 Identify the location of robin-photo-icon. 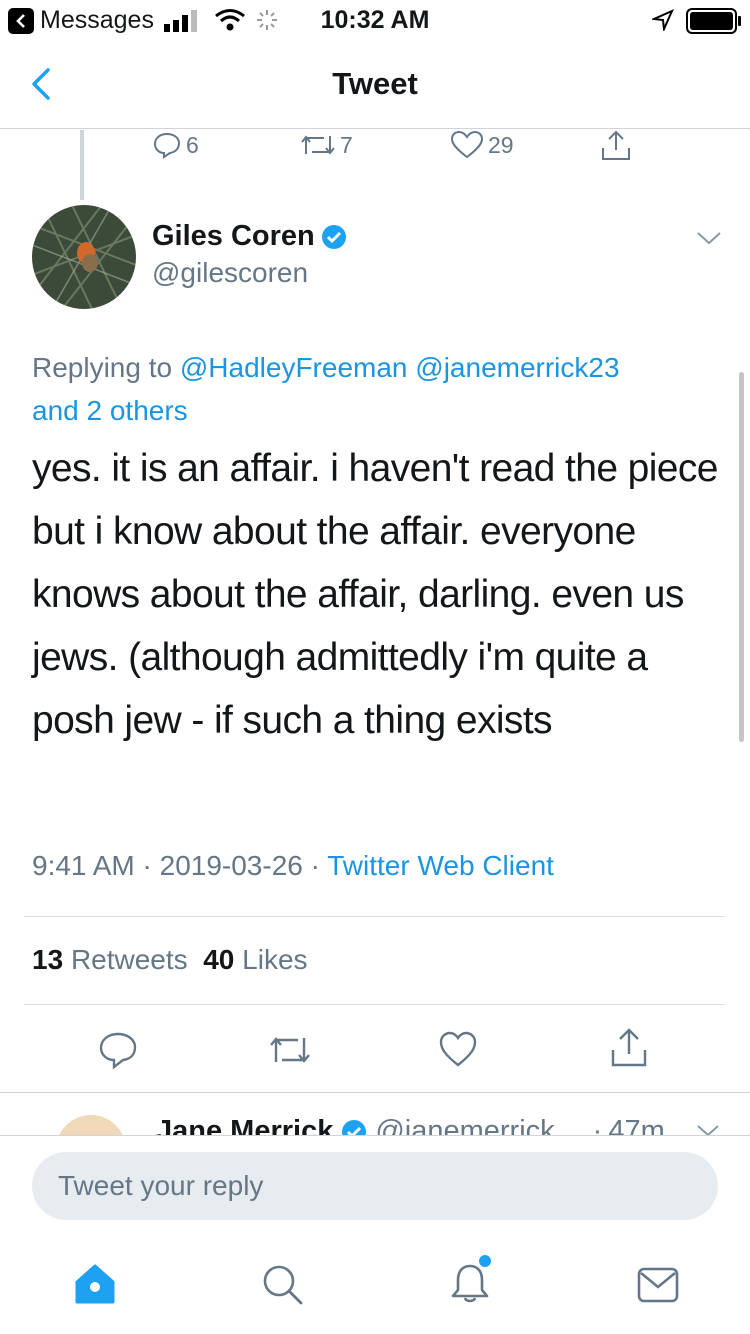
(84, 257).